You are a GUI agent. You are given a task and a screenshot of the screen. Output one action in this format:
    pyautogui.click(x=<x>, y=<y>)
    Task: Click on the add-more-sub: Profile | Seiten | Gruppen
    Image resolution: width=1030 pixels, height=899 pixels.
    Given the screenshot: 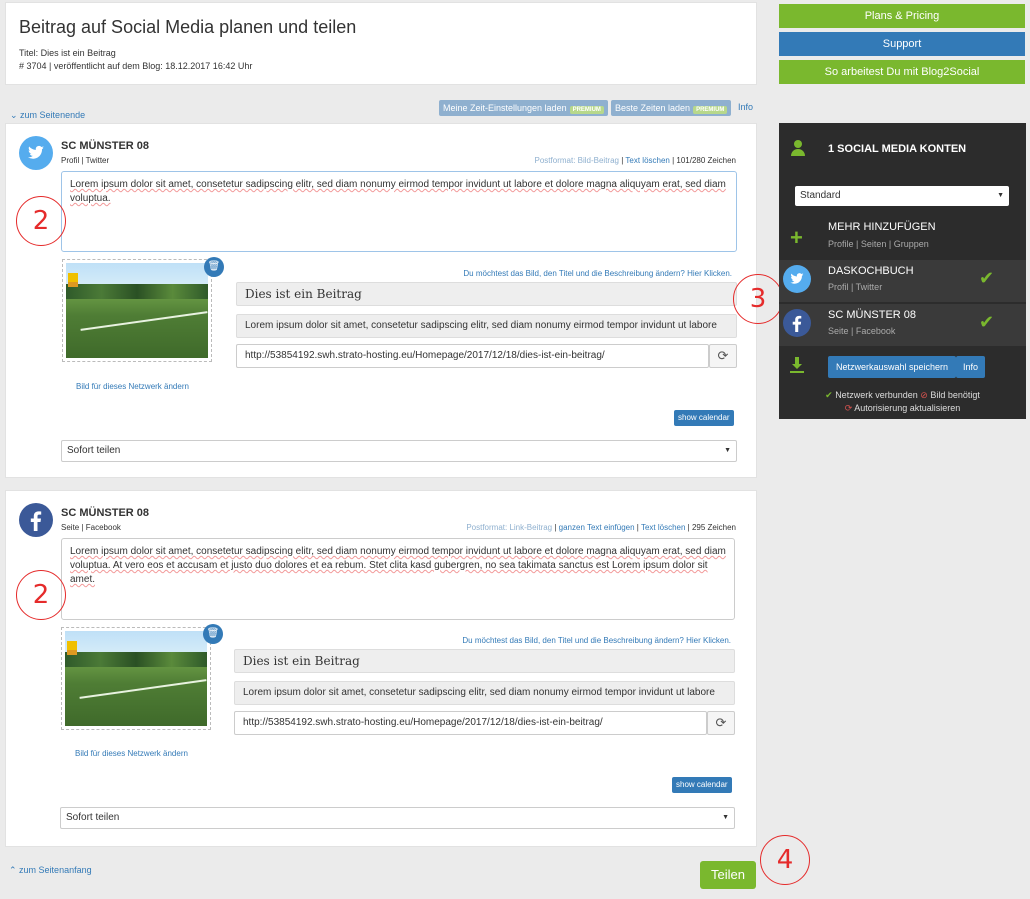 What is the action you would take?
    pyautogui.click(x=878, y=244)
    